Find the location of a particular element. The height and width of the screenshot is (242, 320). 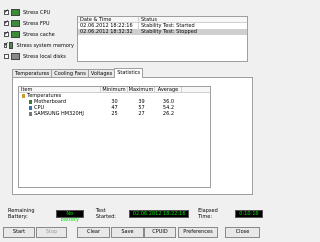

stress-cache-checkbox is located at coordinates (6, 34).